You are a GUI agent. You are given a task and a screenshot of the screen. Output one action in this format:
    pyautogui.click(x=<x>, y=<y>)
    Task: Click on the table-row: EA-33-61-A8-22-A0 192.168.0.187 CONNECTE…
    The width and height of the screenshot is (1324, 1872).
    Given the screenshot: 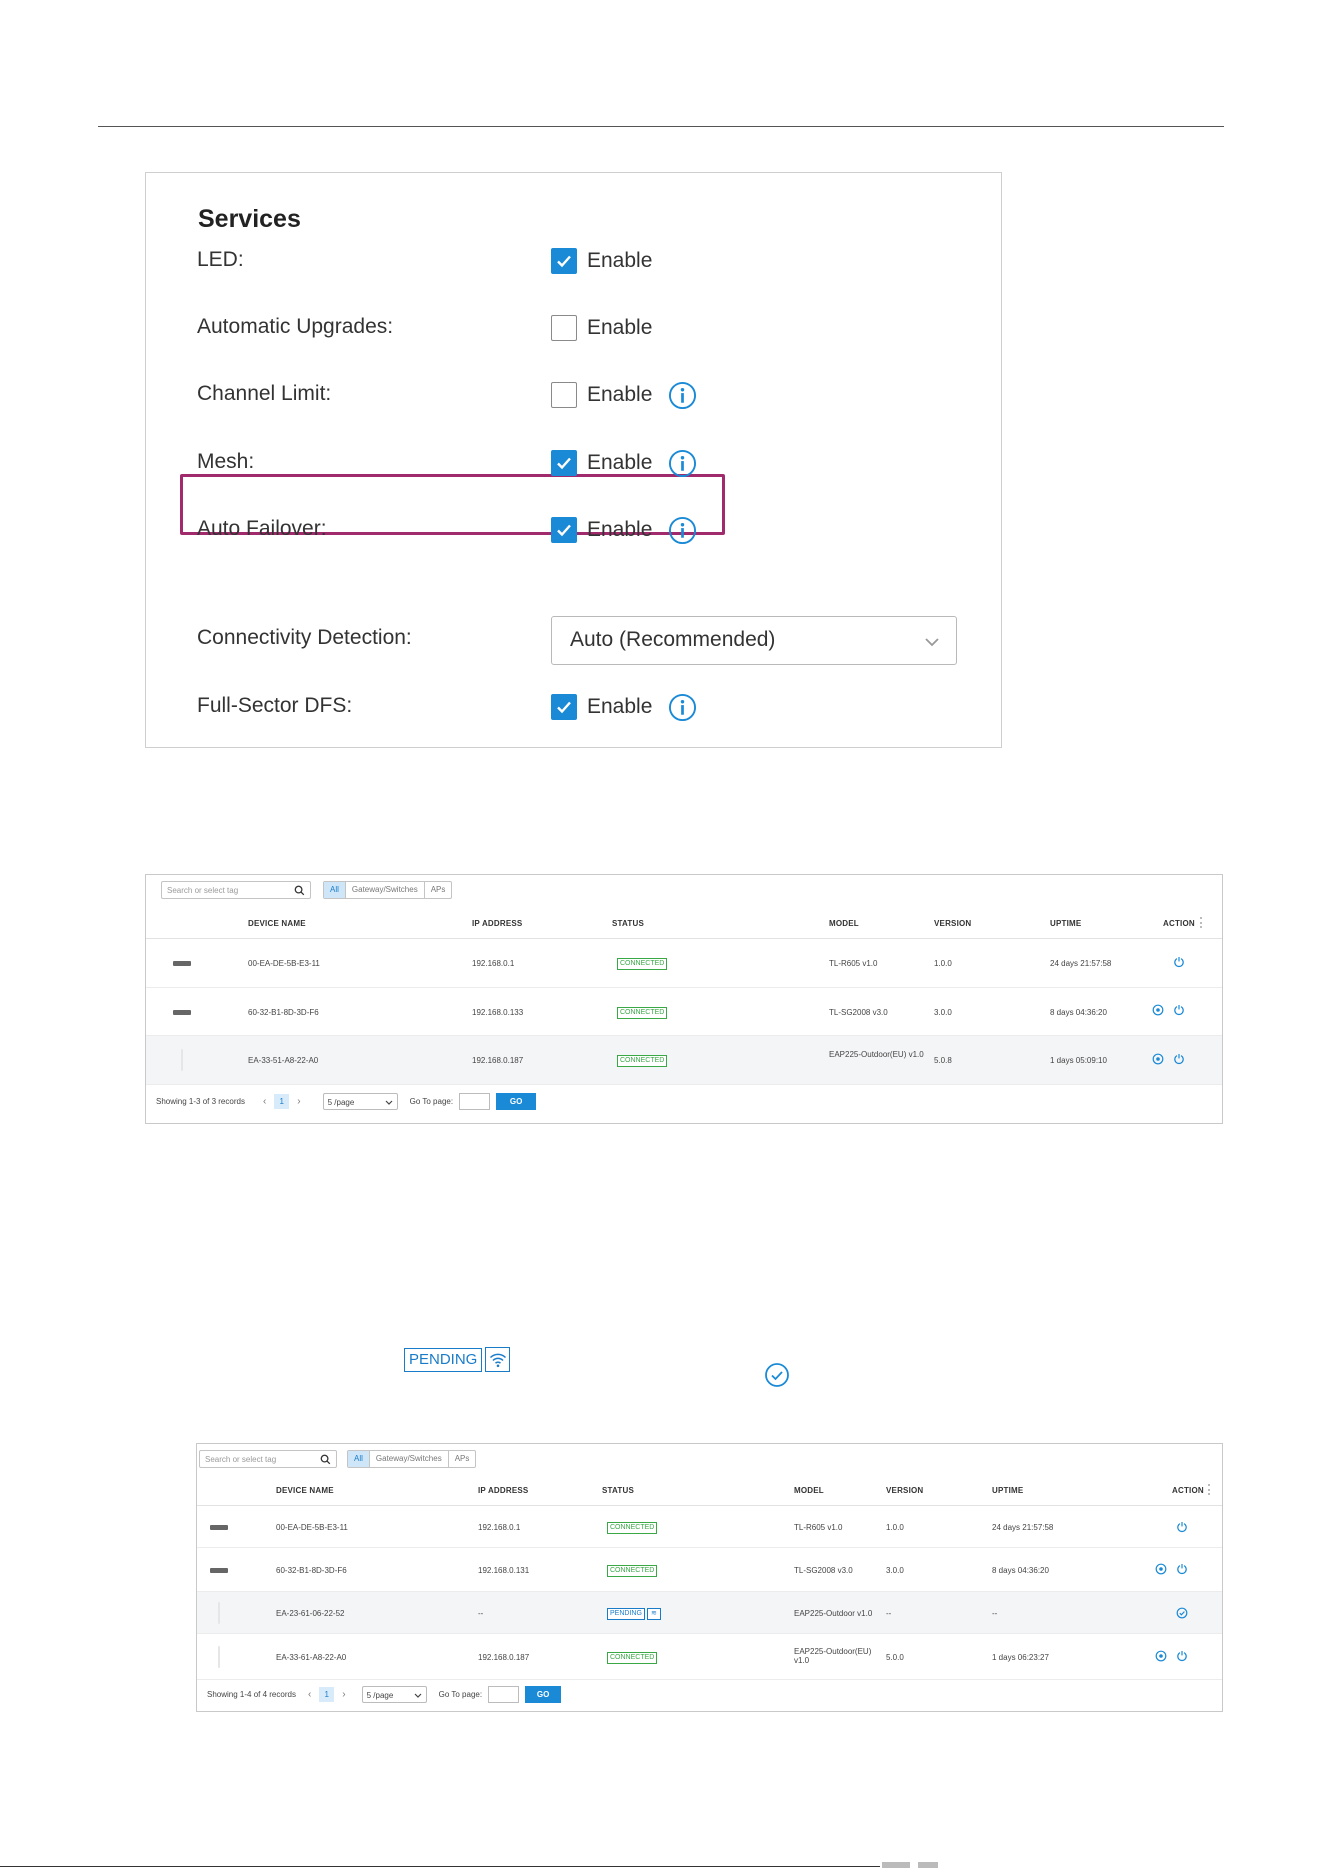 What is the action you would take?
    pyautogui.click(x=709, y=1657)
    